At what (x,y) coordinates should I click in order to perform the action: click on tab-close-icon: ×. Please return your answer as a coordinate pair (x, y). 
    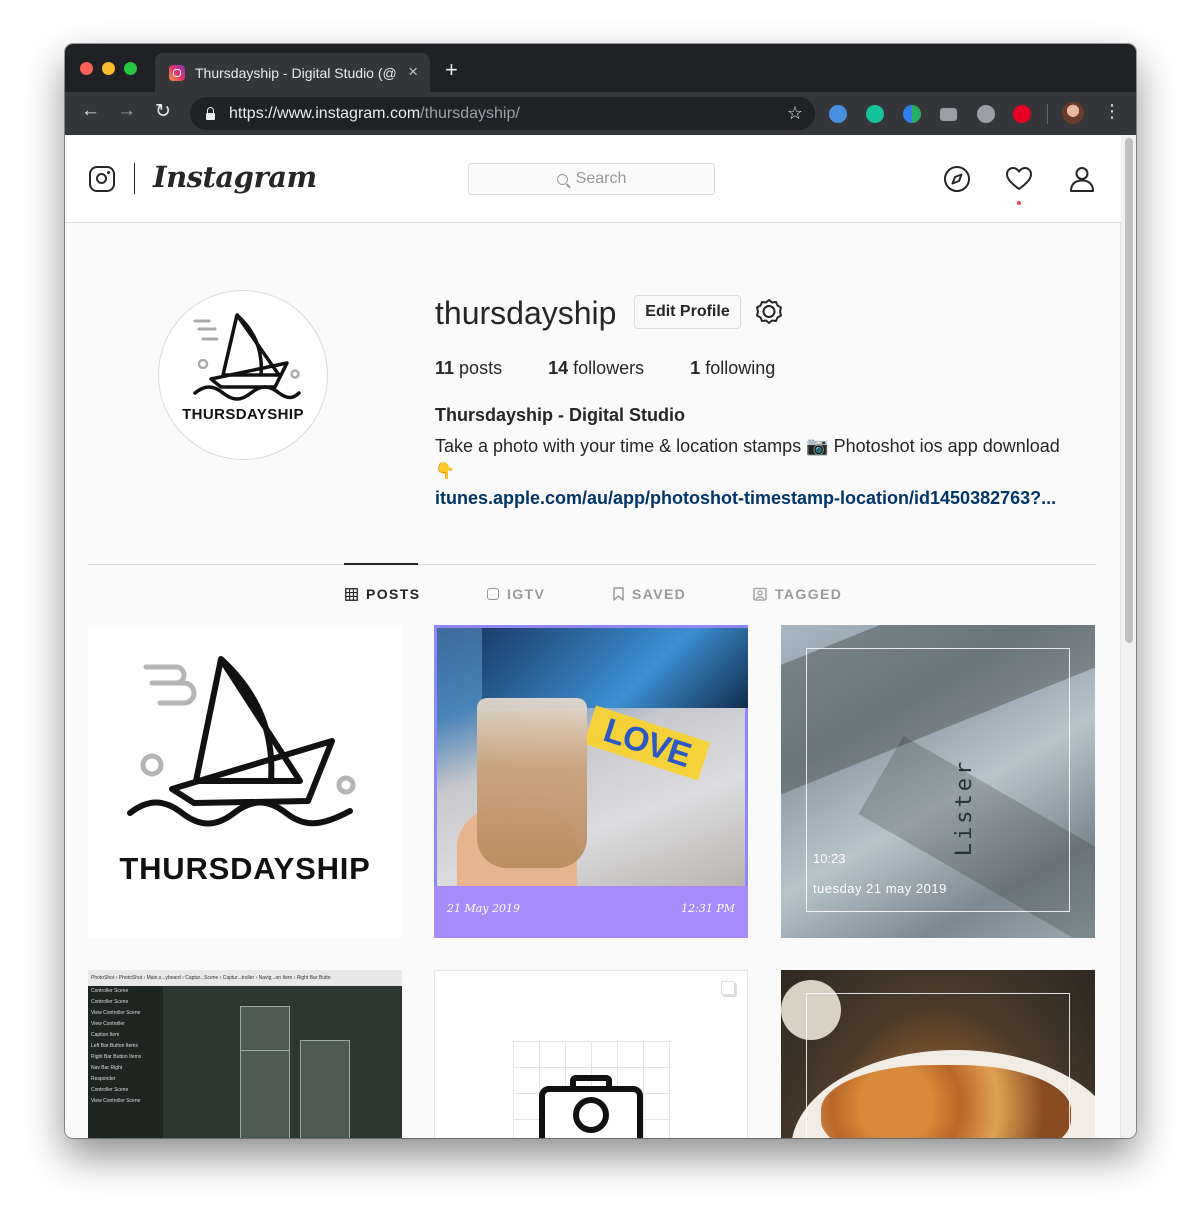
    Looking at the image, I should click on (413, 72).